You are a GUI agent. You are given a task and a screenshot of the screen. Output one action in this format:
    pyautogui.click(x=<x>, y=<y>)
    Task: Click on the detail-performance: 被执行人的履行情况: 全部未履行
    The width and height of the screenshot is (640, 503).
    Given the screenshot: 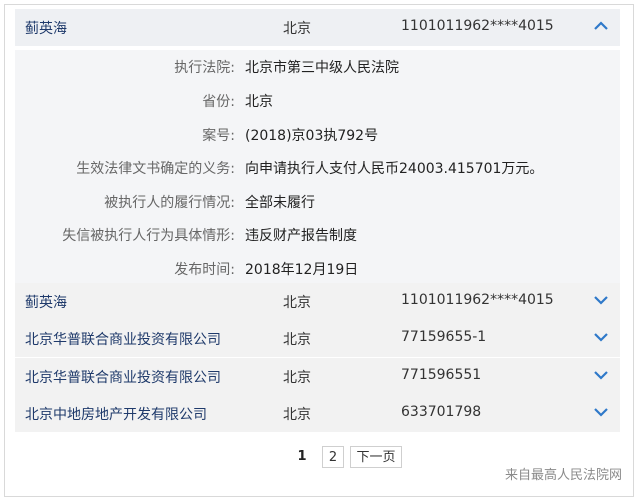 What is the action you would take?
    pyautogui.click(x=317, y=200)
    